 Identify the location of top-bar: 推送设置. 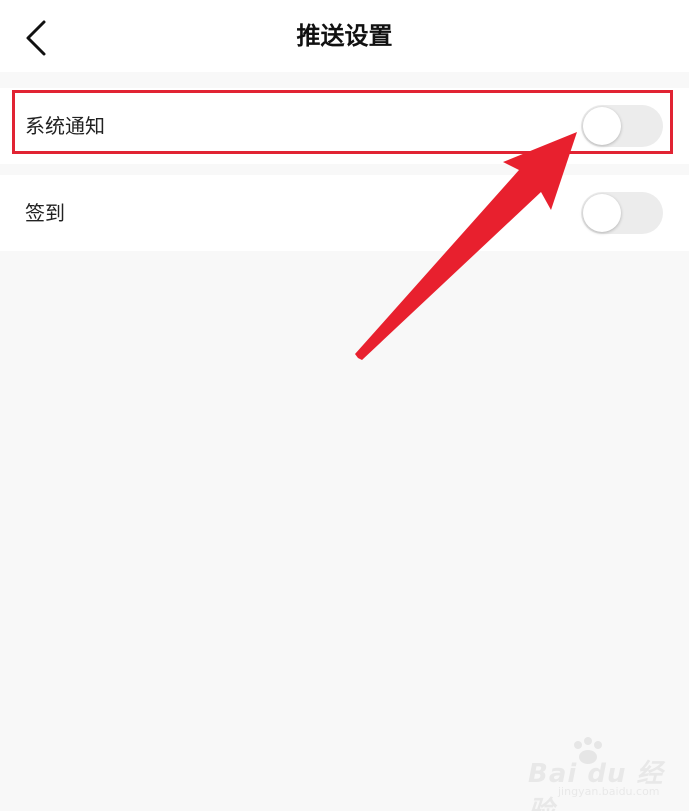
(344, 36).